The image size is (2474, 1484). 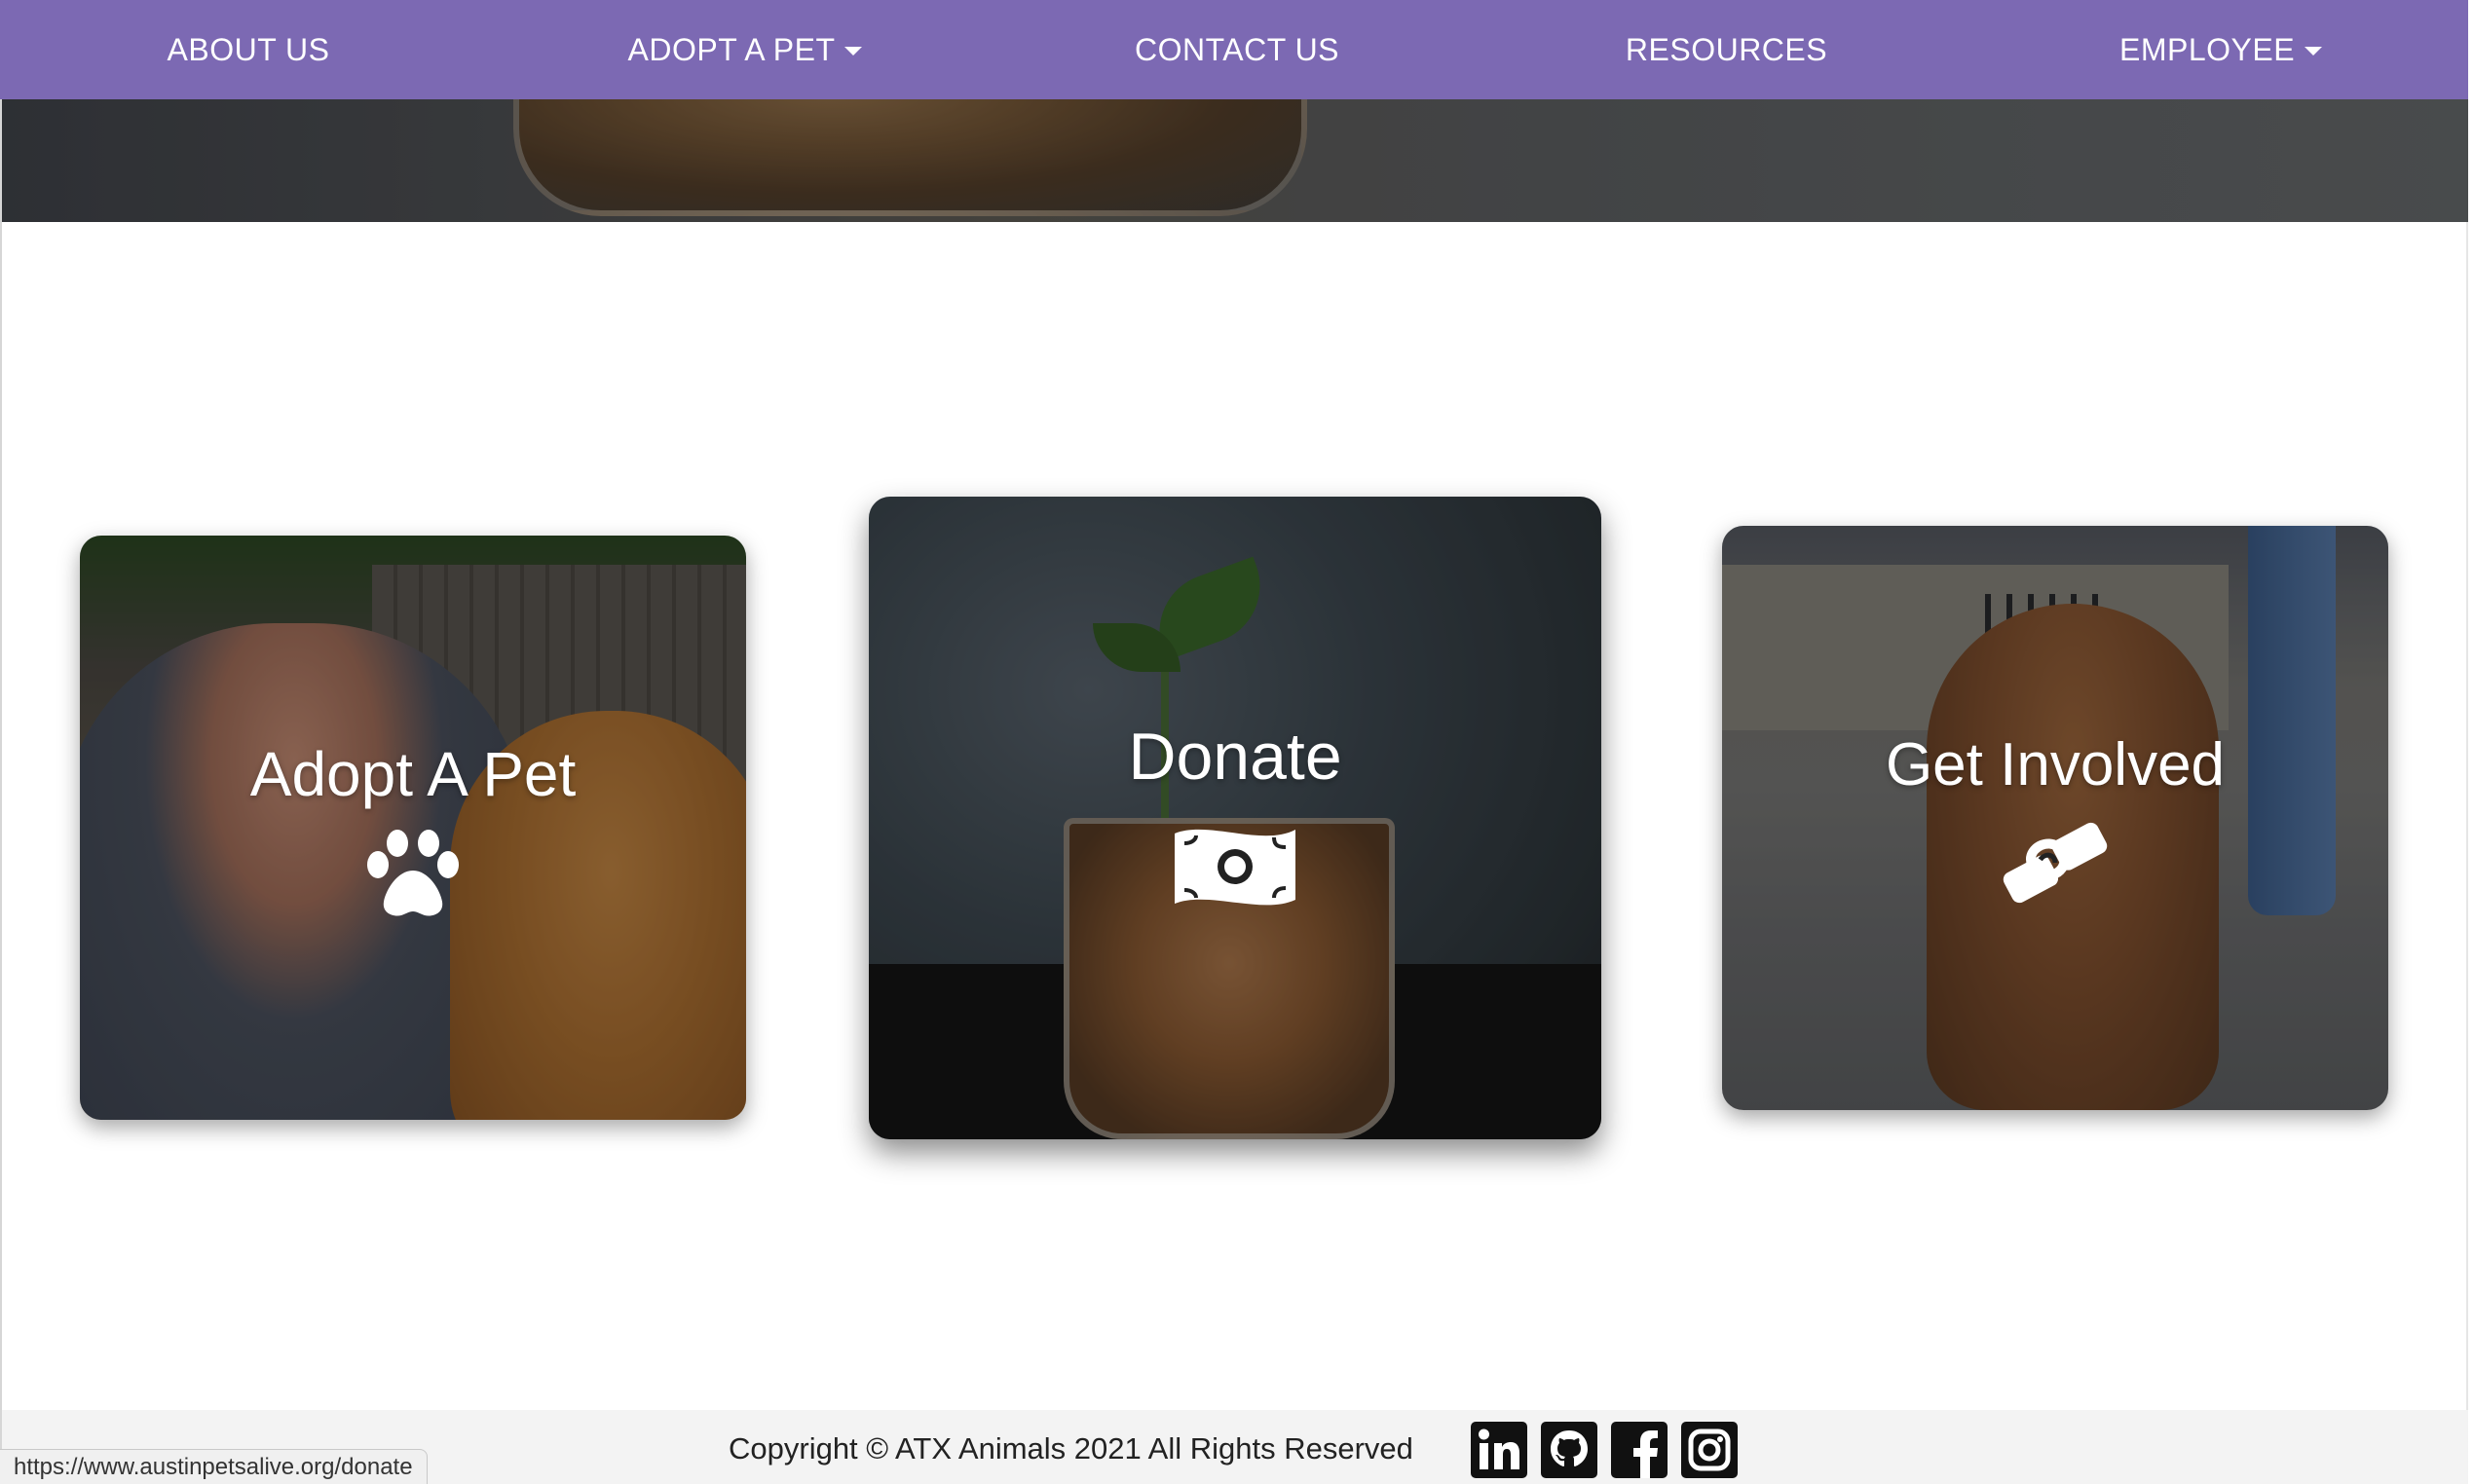 I want to click on nav-about-us-label: ABOUT US, so click(x=248, y=49).